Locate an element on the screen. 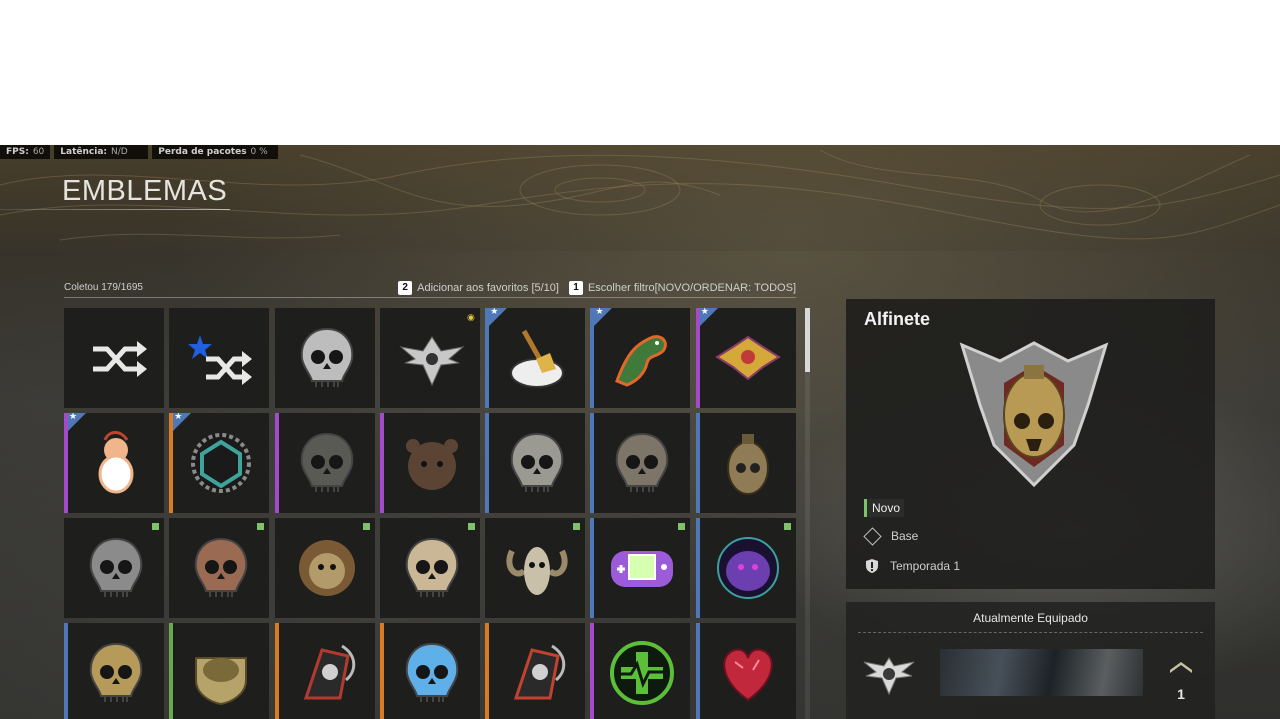 This screenshot has width=1280, height=719. purple-beast-emblem-icon is located at coordinates (747, 568).